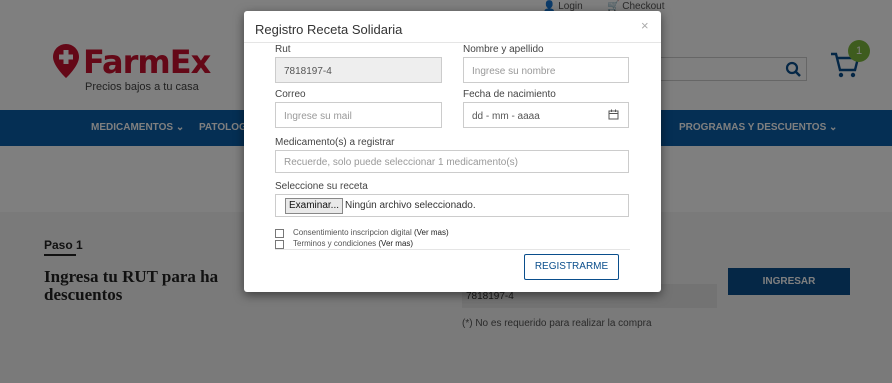  I want to click on file-status: Ningún archivo seleccionado., so click(410, 205).